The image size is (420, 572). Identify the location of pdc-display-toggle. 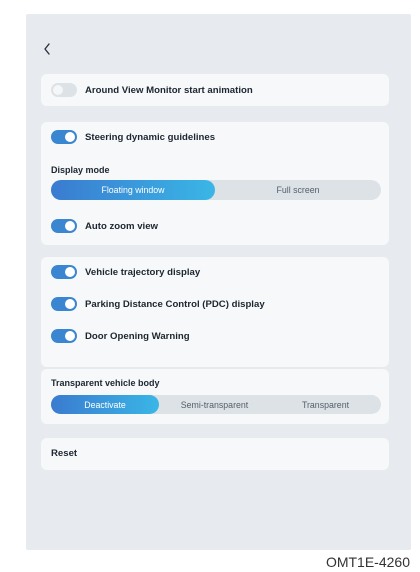
(64, 304).